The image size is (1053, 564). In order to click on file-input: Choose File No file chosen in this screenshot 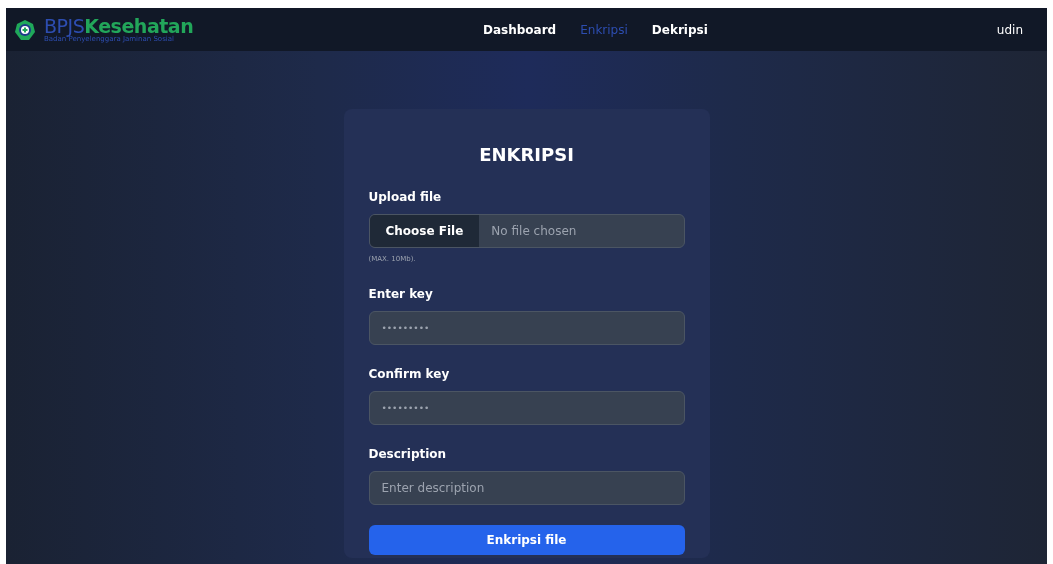, I will do `click(526, 231)`.